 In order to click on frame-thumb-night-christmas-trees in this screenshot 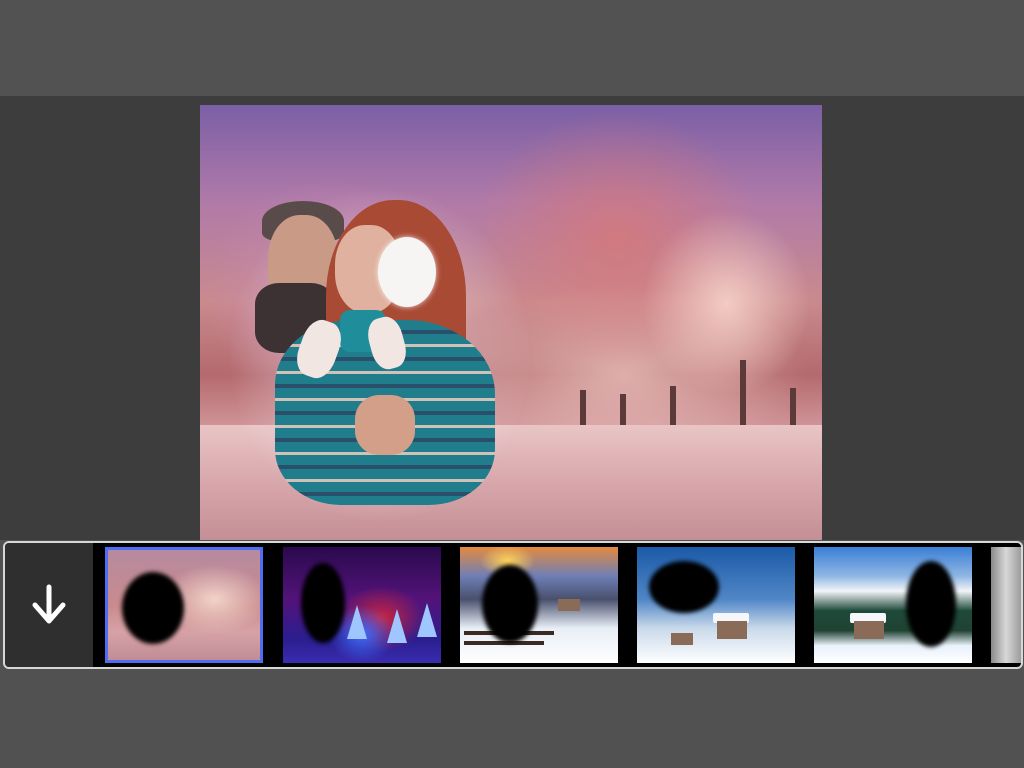, I will do `click(362, 605)`.